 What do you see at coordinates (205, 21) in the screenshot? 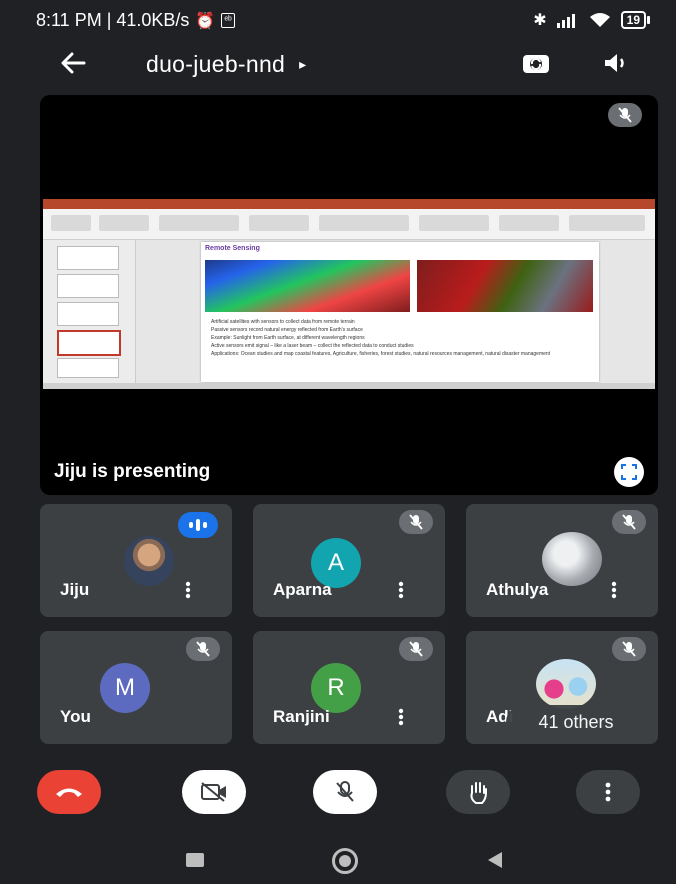
I see `alarm-icon: ⏰` at bounding box center [205, 21].